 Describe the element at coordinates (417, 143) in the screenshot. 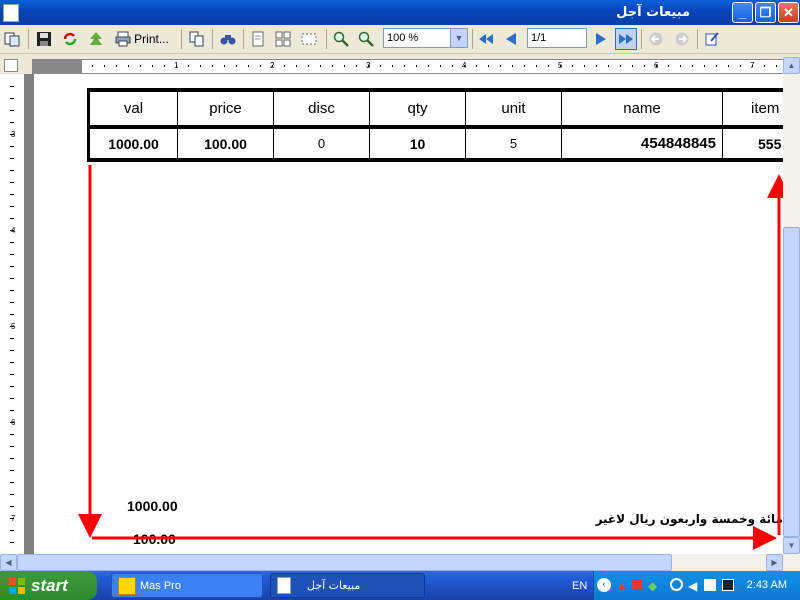

I see `cell-qty: 10` at that location.